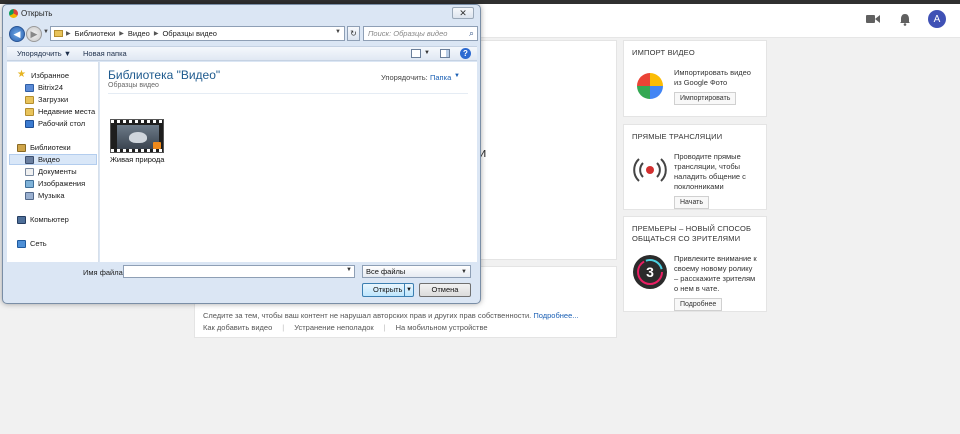  What do you see at coordinates (38, 243) in the screenshot?
I see `sidebar-item-label: Сеть` at bounding box center [38, 243].